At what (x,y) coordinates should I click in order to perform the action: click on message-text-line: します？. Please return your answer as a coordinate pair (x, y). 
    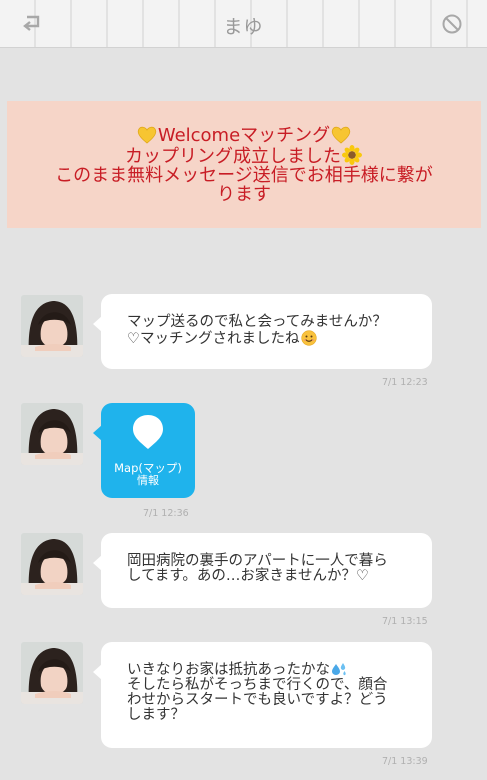
    Looking at the image, I should click on (156, 715).